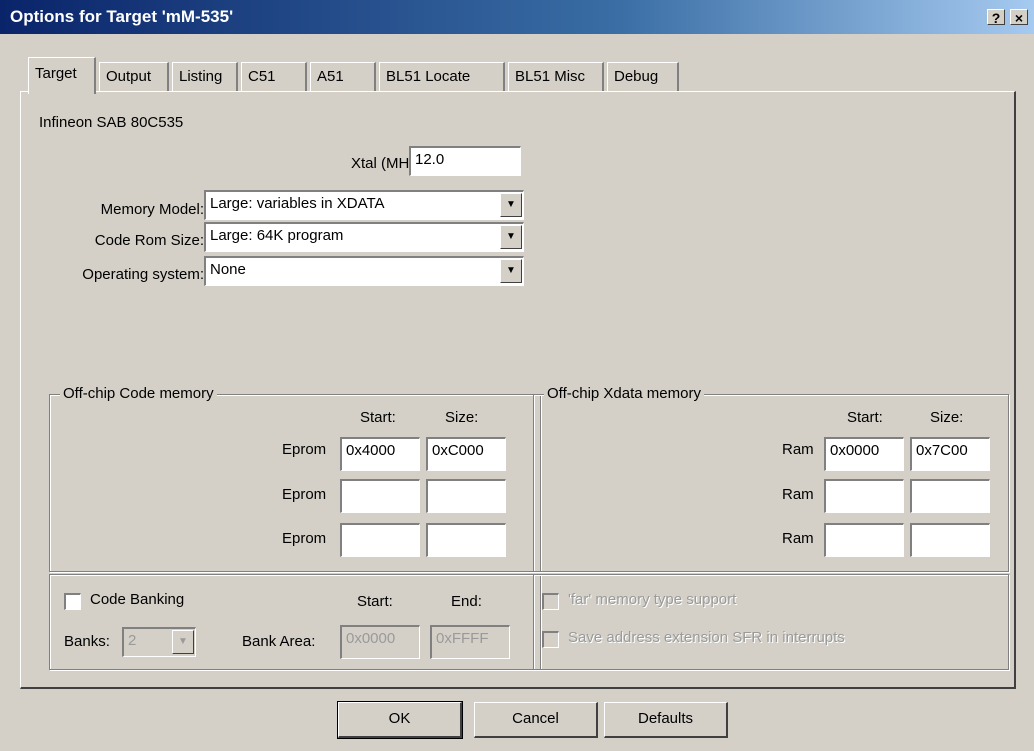  I want to click on banks-select: 2 ▼, so click(159, 642).